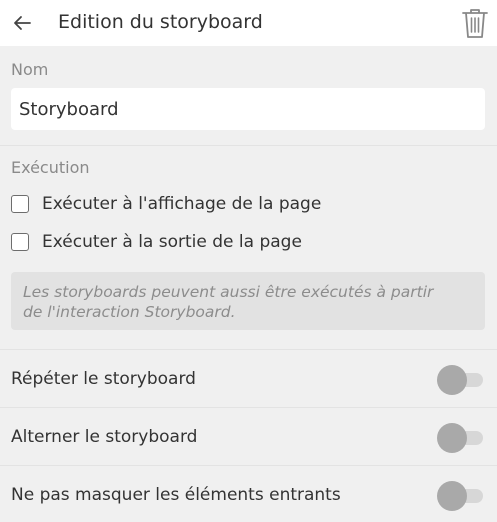 The width and height of the screenshot is (497, 522). Describe the element at coordinates (182, 204) in the screenshot. I see `checkbox-label: Exécuter à l'affichage de la page` at that location.